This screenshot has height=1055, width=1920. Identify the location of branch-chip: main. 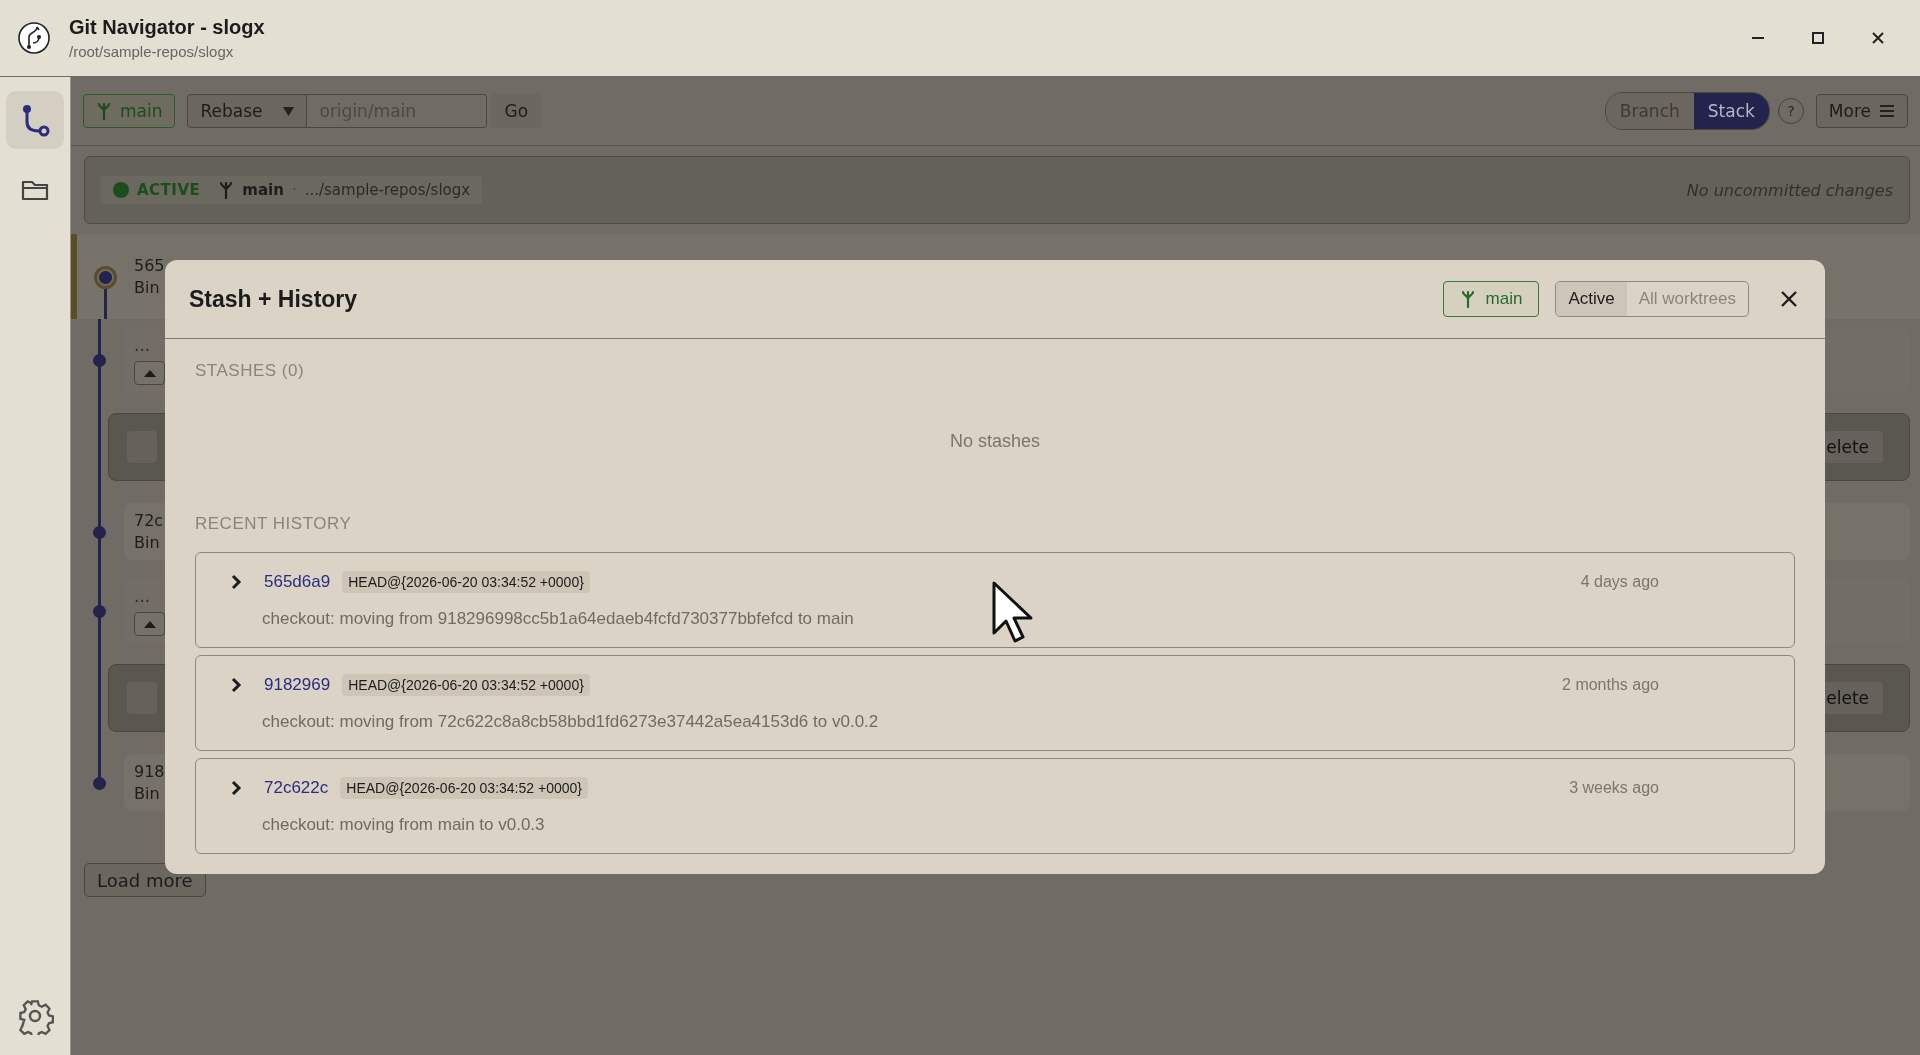
(1491, 299).